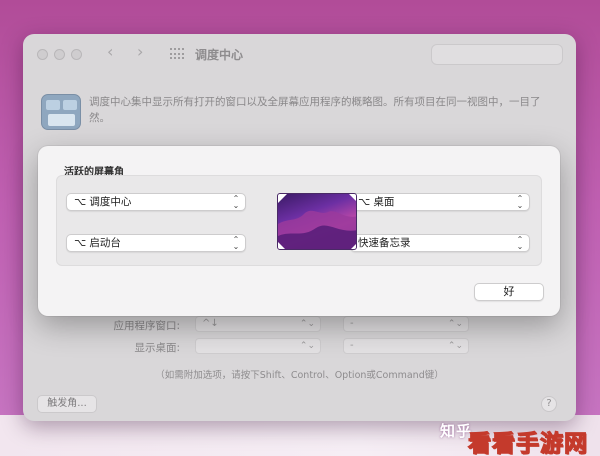 The height and width of the screenshot is (456, 600). I want to click on app-windows-shortcut-select: ^↓ ⌃⌄, so click(258, 324).